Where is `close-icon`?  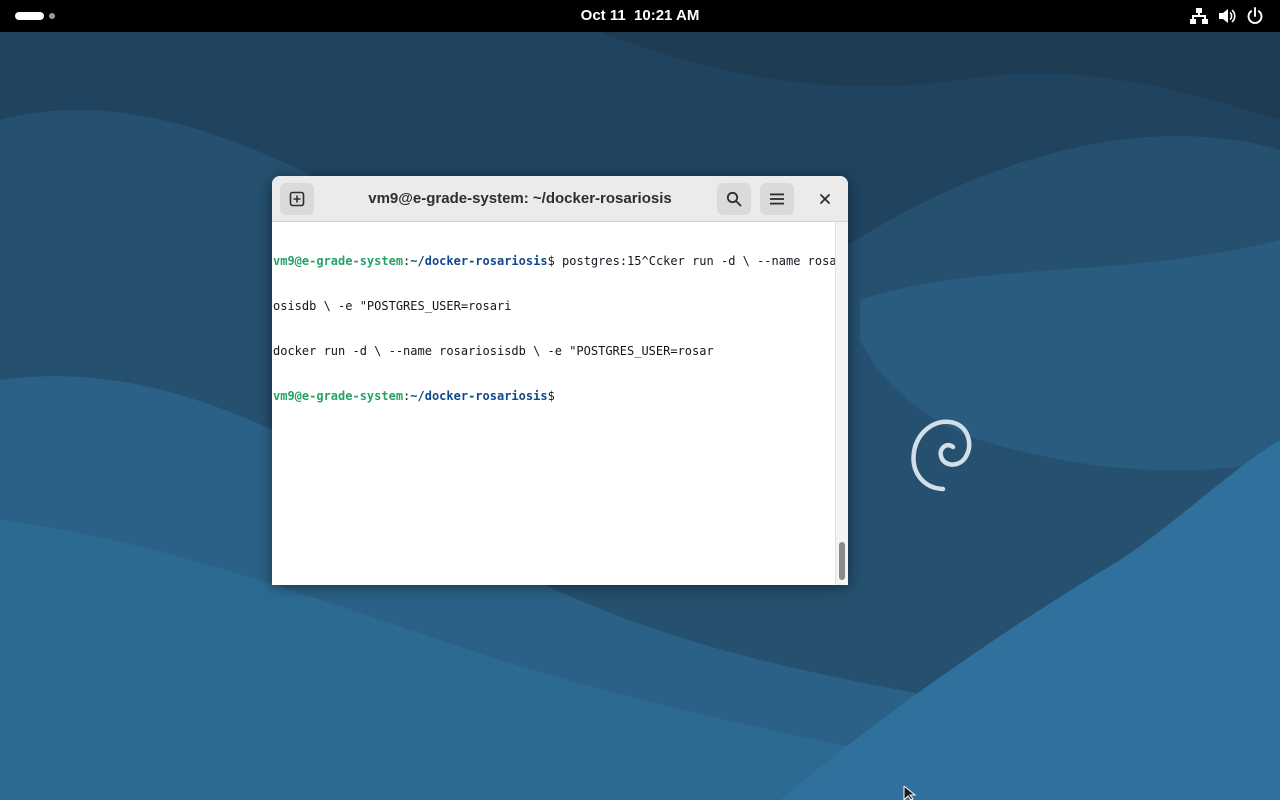
close-icon is located at coordinates (825, 199).